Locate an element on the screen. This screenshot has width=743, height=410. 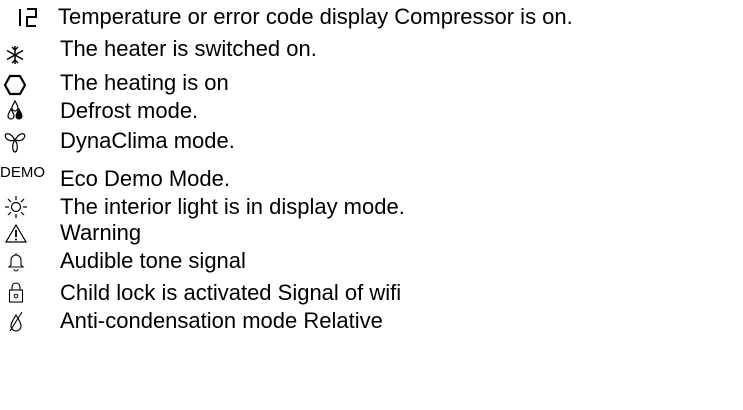
demo-icon-label: DEMO is located at coordinates (22, 172).